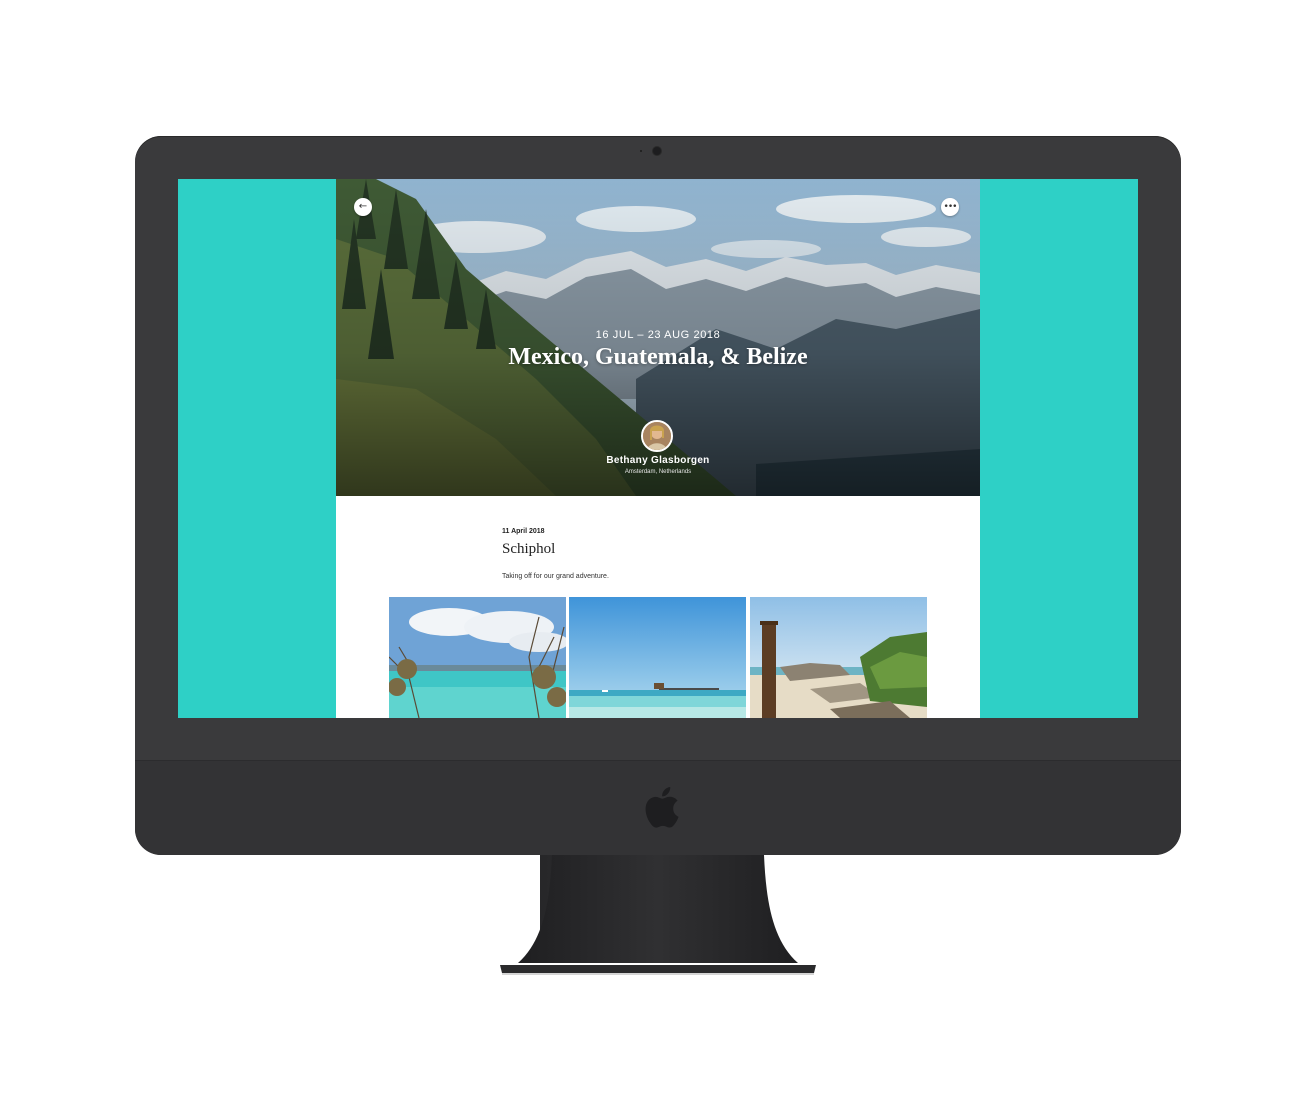  What do you see at coordinates (555, 576) in the screenshot?
I see `entry-text: Taking off for our grand adventure.` at bounding box center [555, 576].